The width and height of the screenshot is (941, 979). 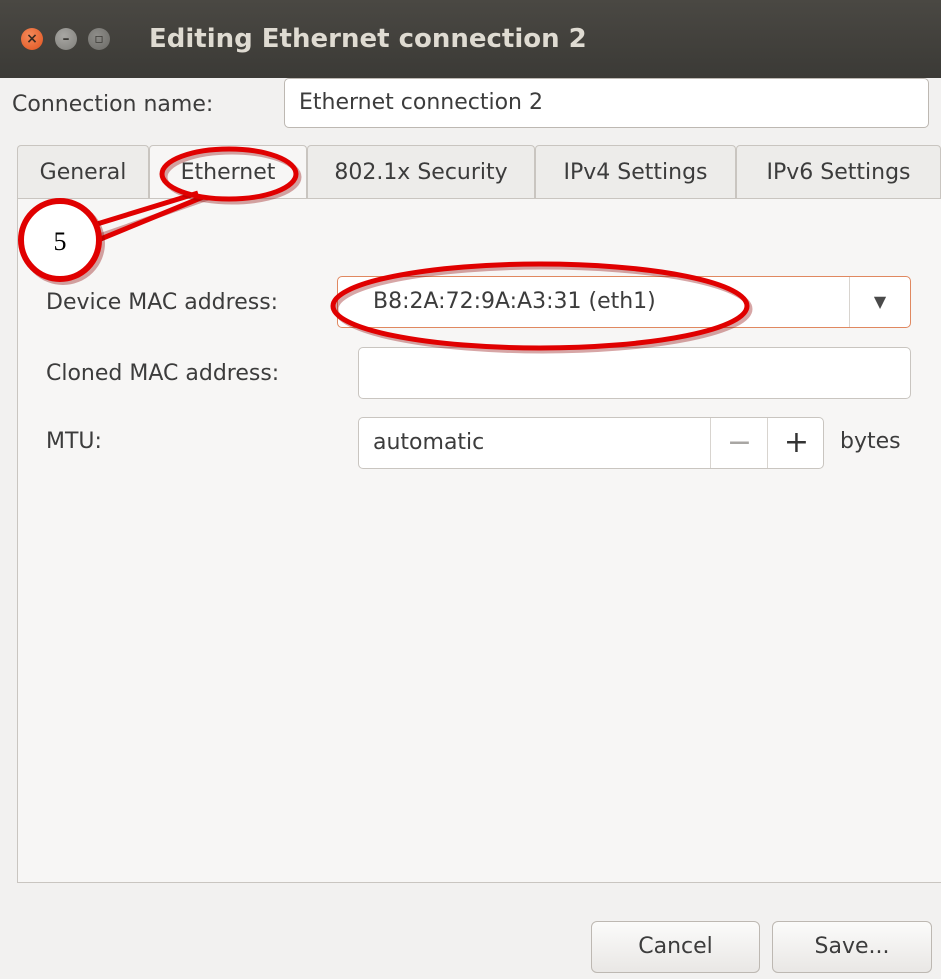 What do you see at coordinates (870, 441) in the screenshot?
I see `mtu-unit-label: bytes` at bounding box center [870, 441].